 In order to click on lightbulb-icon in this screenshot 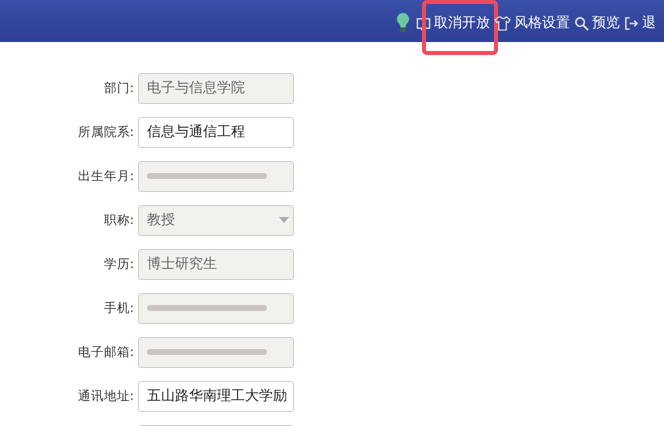, I will do `click(403, 23)`.